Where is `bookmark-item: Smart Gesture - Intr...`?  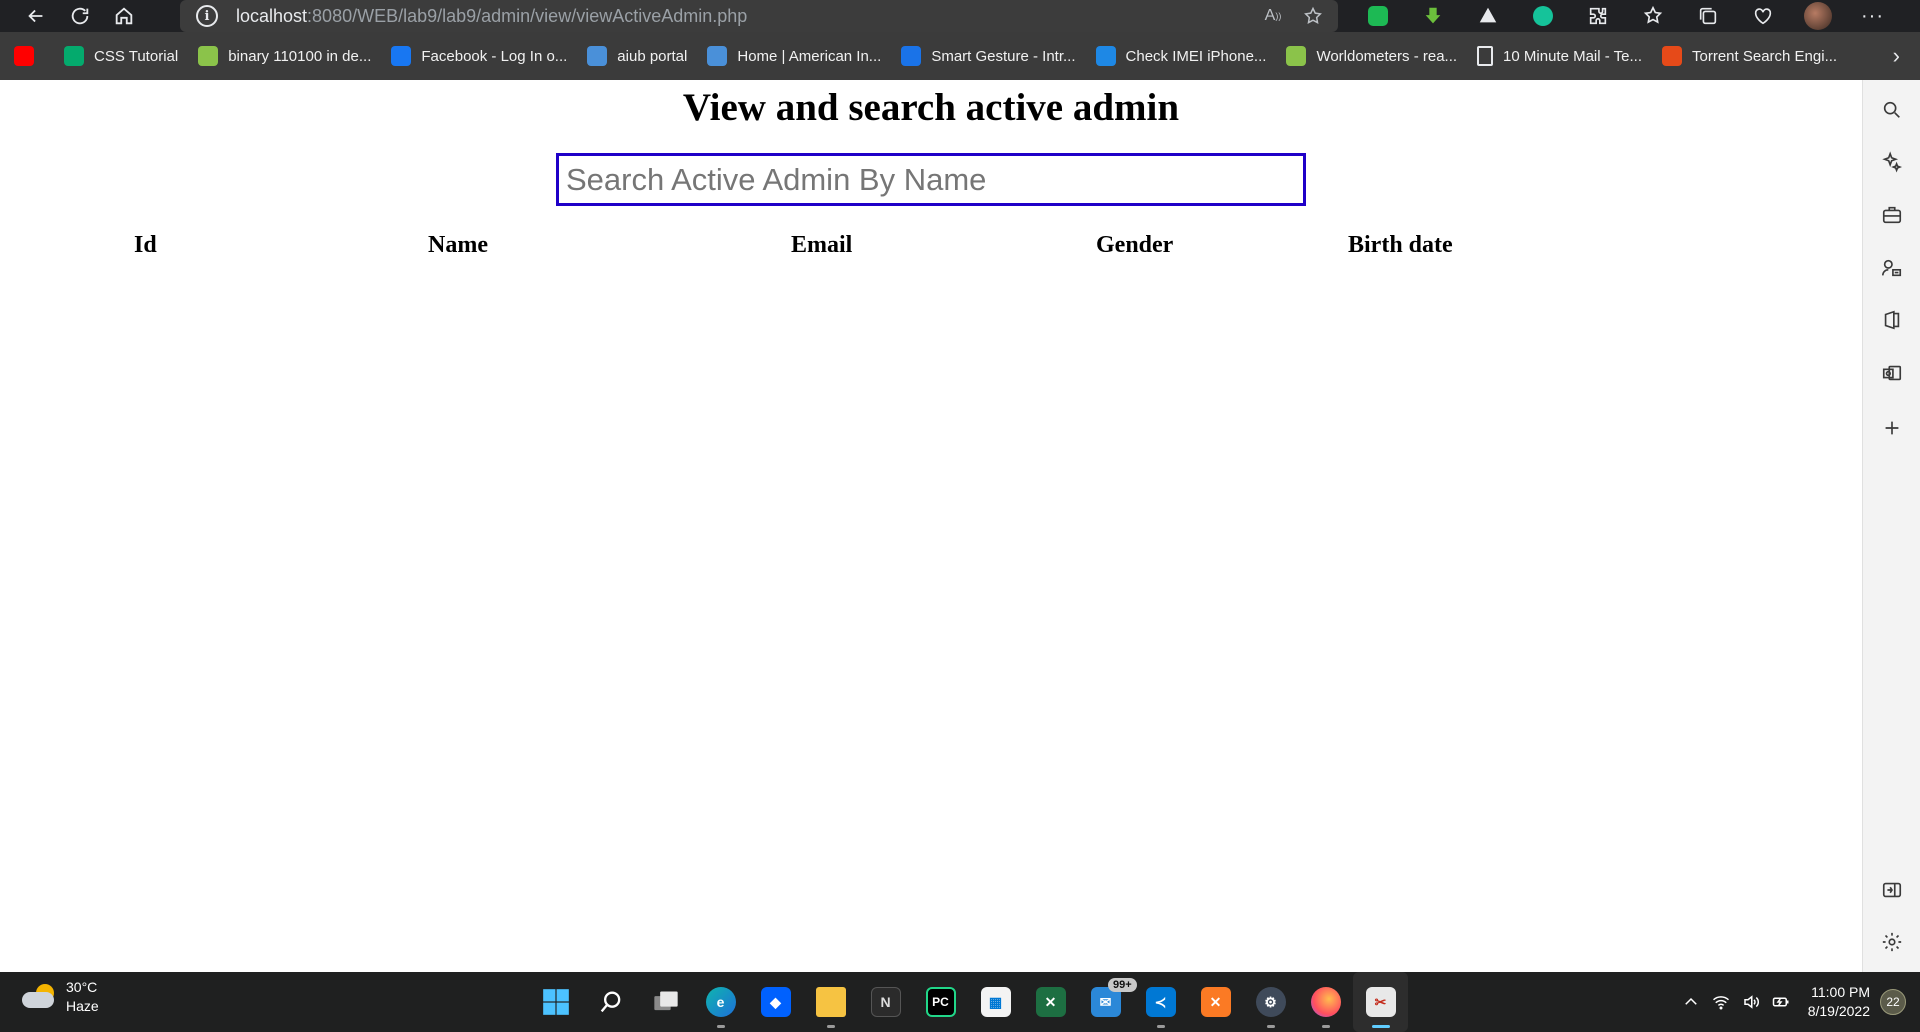
bookmark-item: Smart Gesture - Intr... is located at coordinates (988, 56).